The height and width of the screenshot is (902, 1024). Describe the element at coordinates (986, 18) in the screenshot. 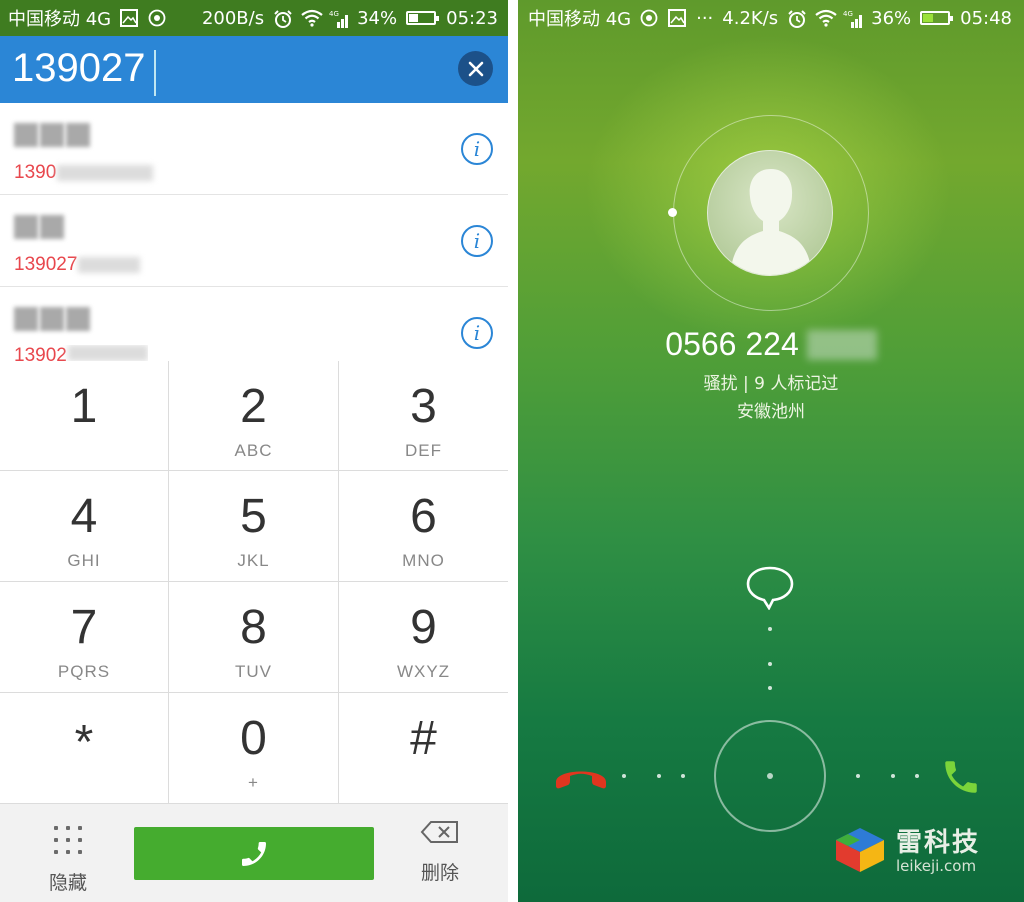

I see `clock: 05:48` at that location.